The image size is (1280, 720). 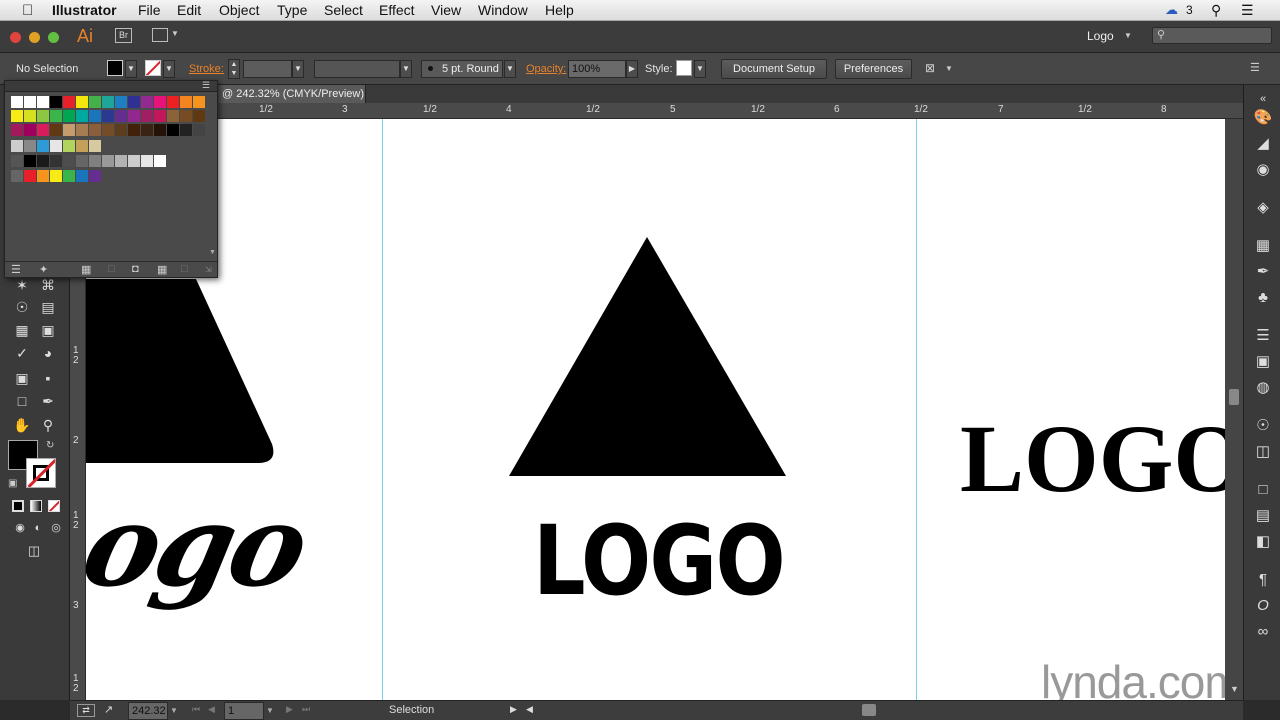 What do you see at coordinates (115, 68) in the screenshot?
I see `fill-swatch` at bounding box center [115, 68].